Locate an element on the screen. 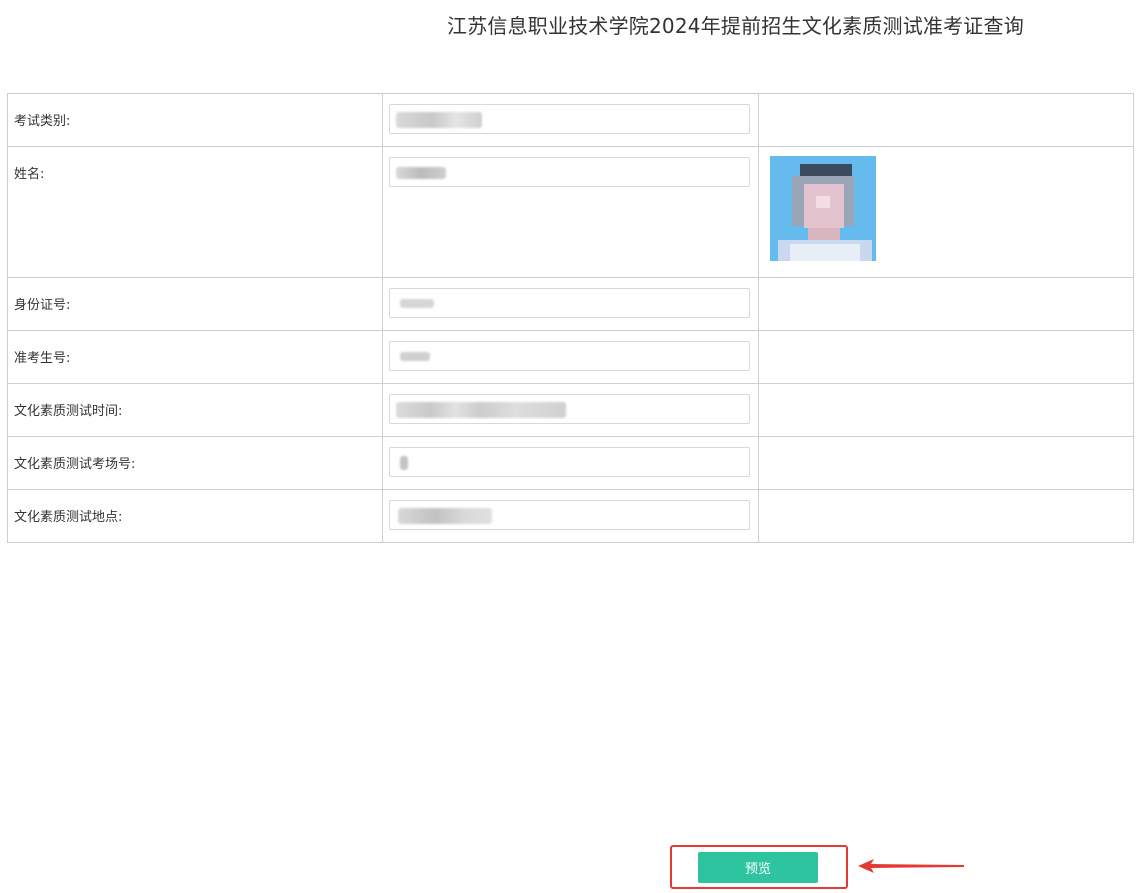  test-time-label: 文化素质测试时间: is located at coordinates (68, 411).